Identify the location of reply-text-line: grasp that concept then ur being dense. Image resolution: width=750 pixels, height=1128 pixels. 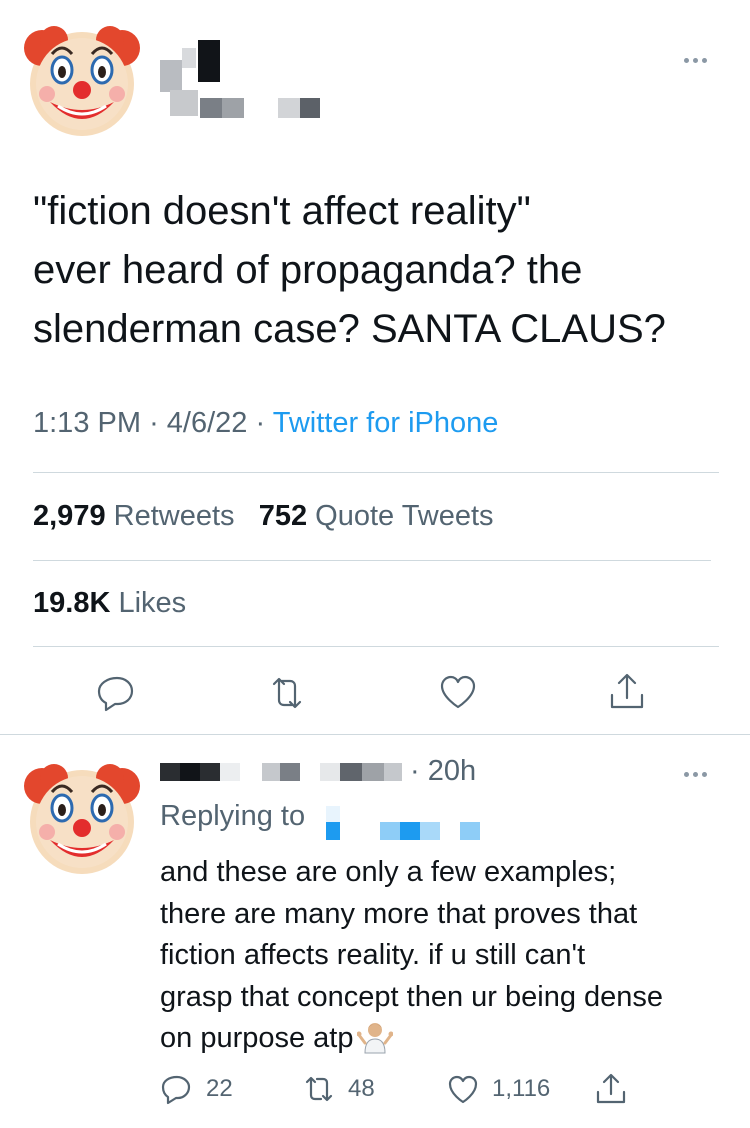
(412, 996).